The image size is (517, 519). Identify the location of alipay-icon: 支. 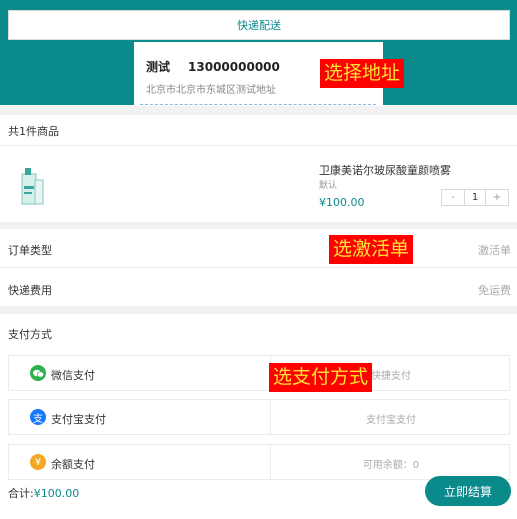
(38, 417).